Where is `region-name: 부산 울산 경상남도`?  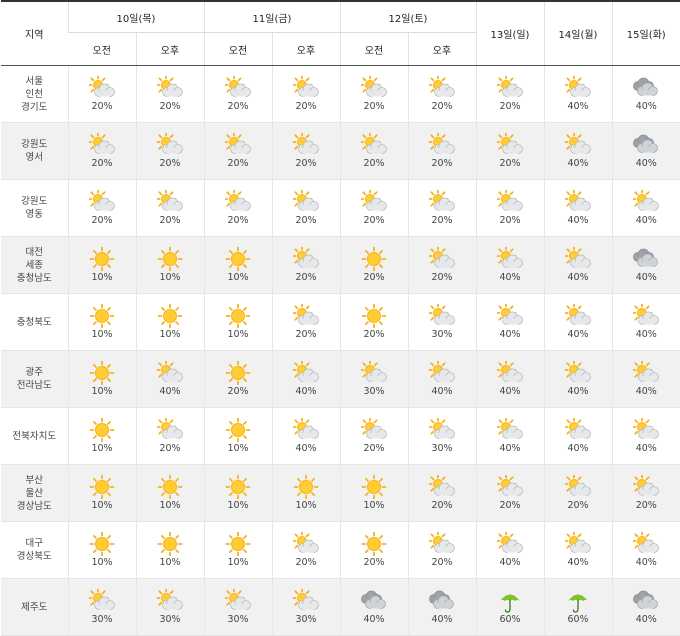 region-name: 부산 울산 경상남도 is located at coordinates (34, 493).